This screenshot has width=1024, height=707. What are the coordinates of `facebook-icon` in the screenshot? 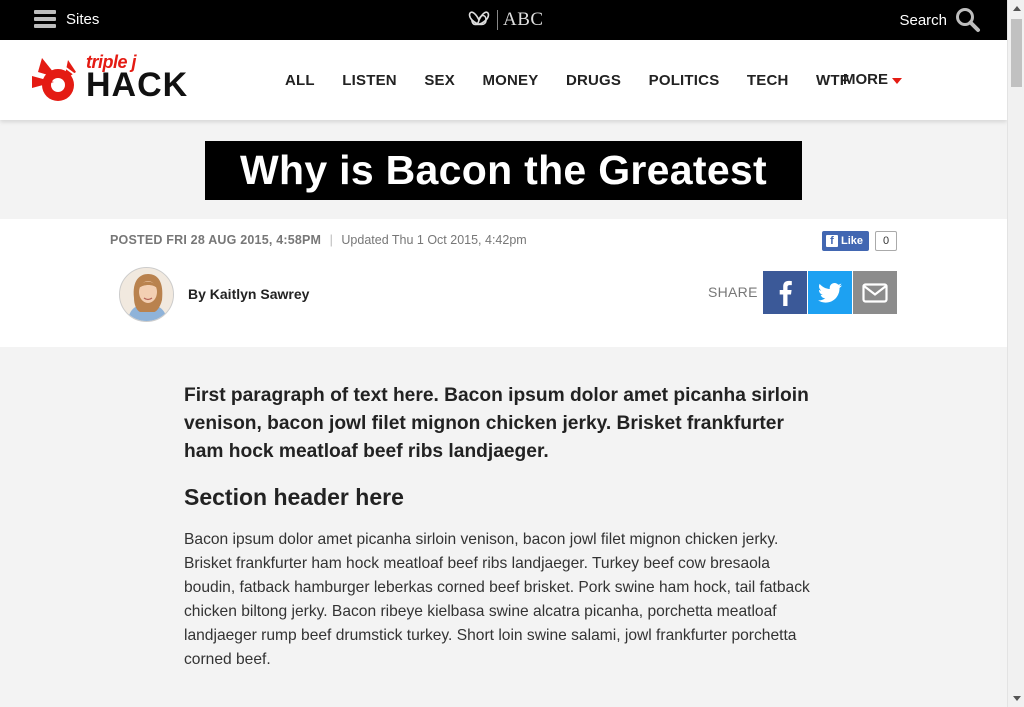 It's located at (785, 293).